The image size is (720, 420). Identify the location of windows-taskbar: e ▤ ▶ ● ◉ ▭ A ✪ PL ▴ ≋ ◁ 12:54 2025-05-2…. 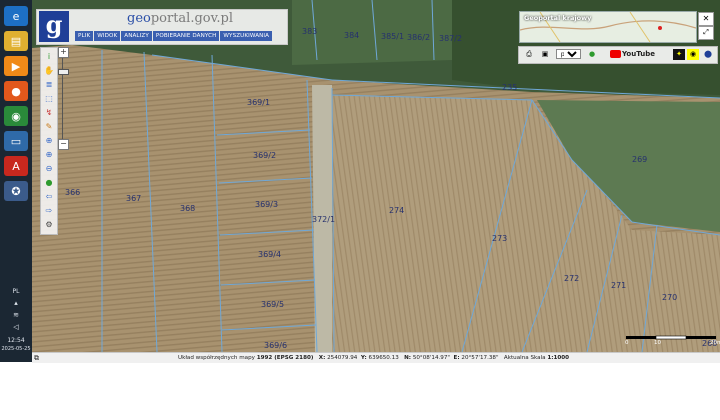
(16, 181).